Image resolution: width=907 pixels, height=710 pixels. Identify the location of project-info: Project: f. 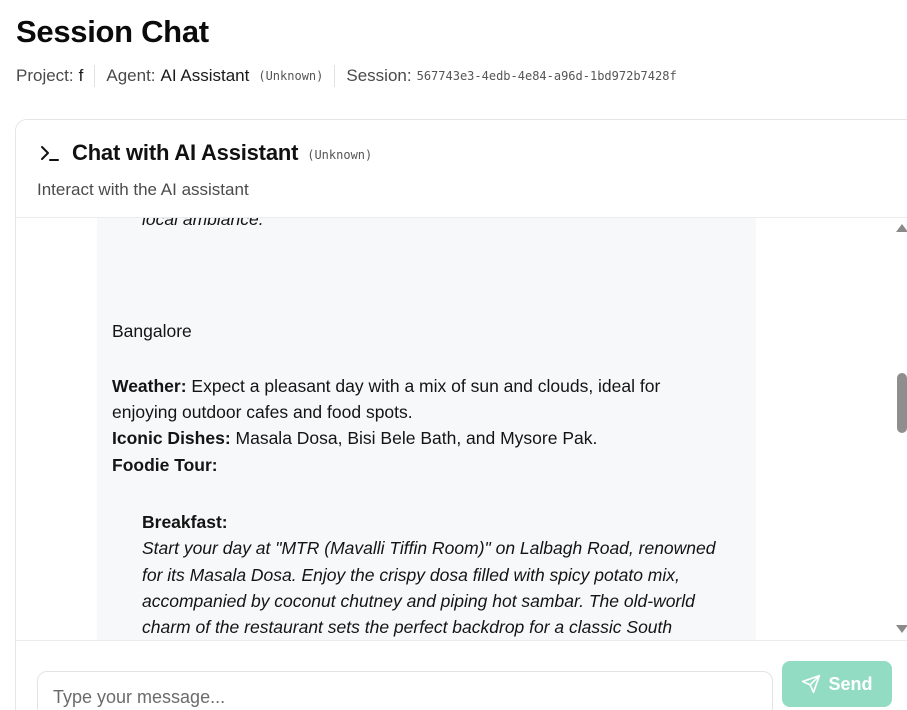
(49, 76).